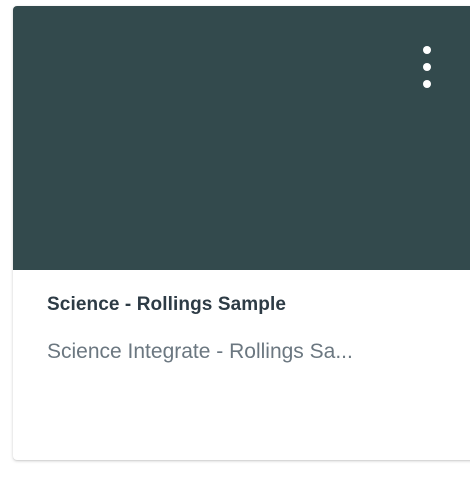  What do you see at coordinates (427, 84) in the screenshot?
I see `kebab-dot-bottom` at bounding box center [427, 84].